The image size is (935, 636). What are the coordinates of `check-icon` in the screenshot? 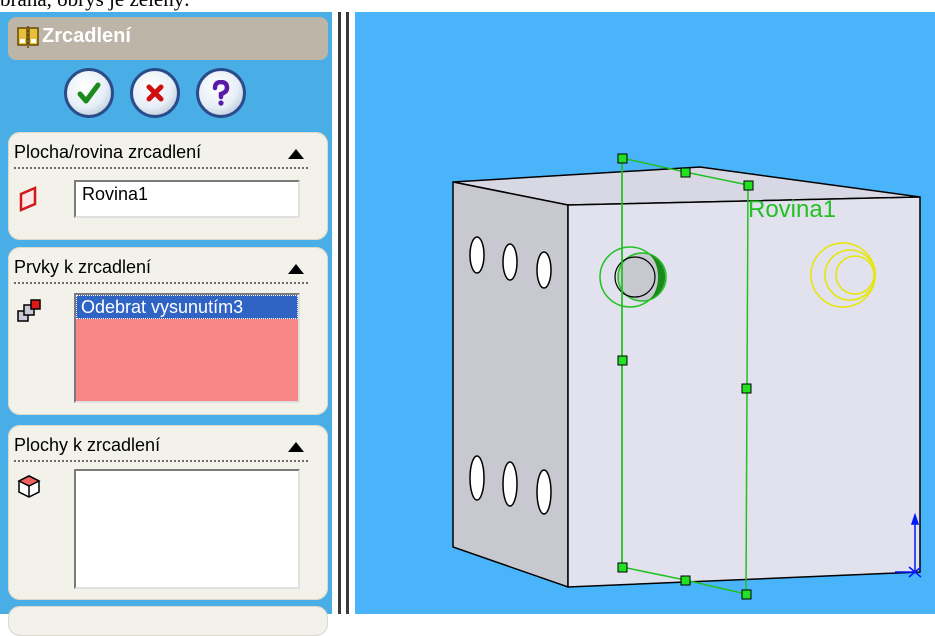 It's located at (89, 93).